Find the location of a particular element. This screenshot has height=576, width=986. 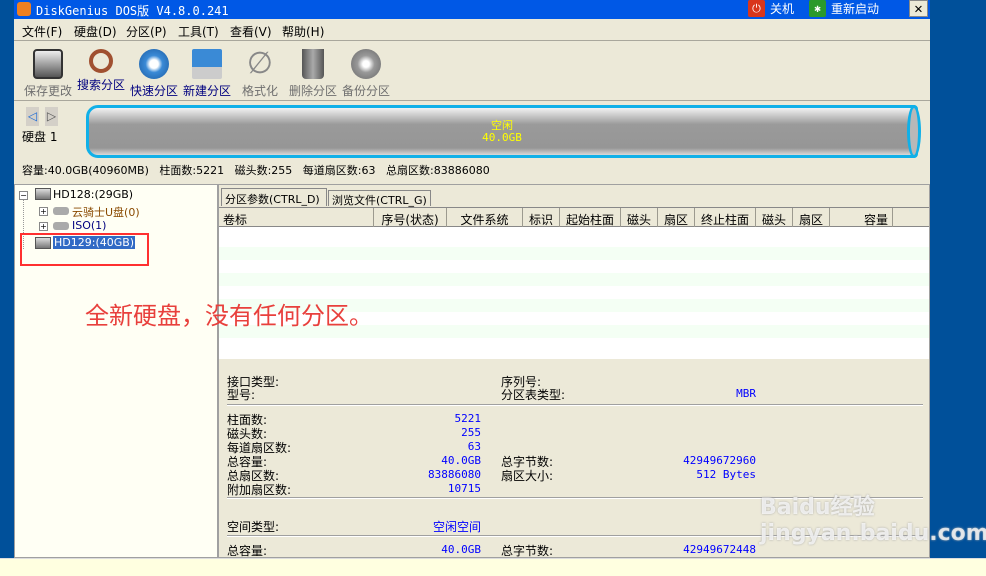

disk-label: 硬盘 1 is located at coordinates (40, 137).